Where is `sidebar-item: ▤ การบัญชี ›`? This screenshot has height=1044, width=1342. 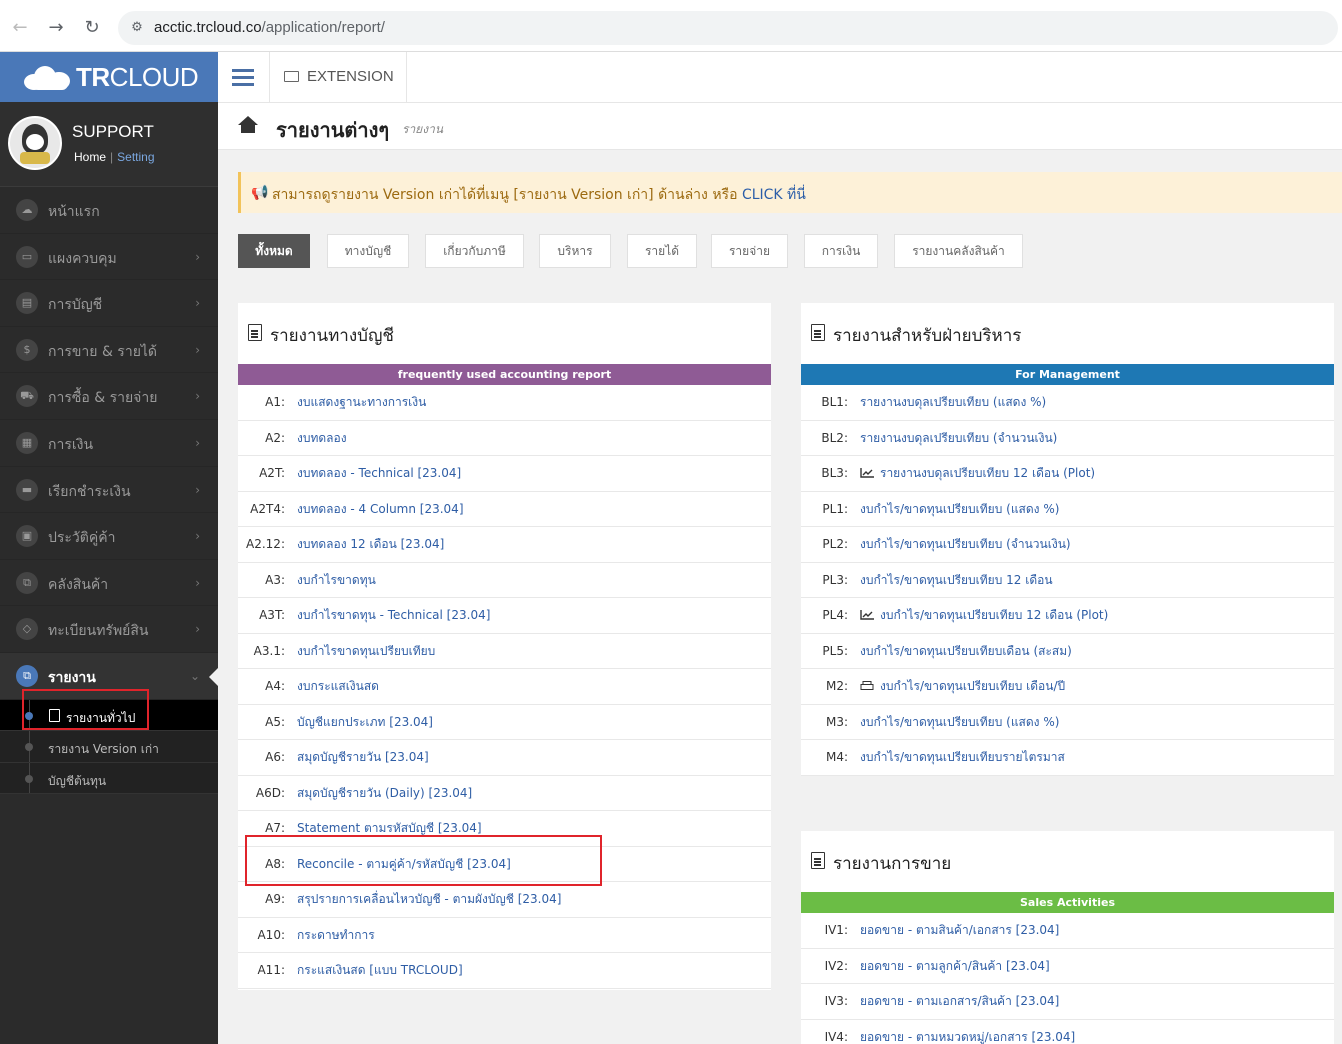
sidebar-item: ▤ การบัญชี › is located at coordinates (109, 303).